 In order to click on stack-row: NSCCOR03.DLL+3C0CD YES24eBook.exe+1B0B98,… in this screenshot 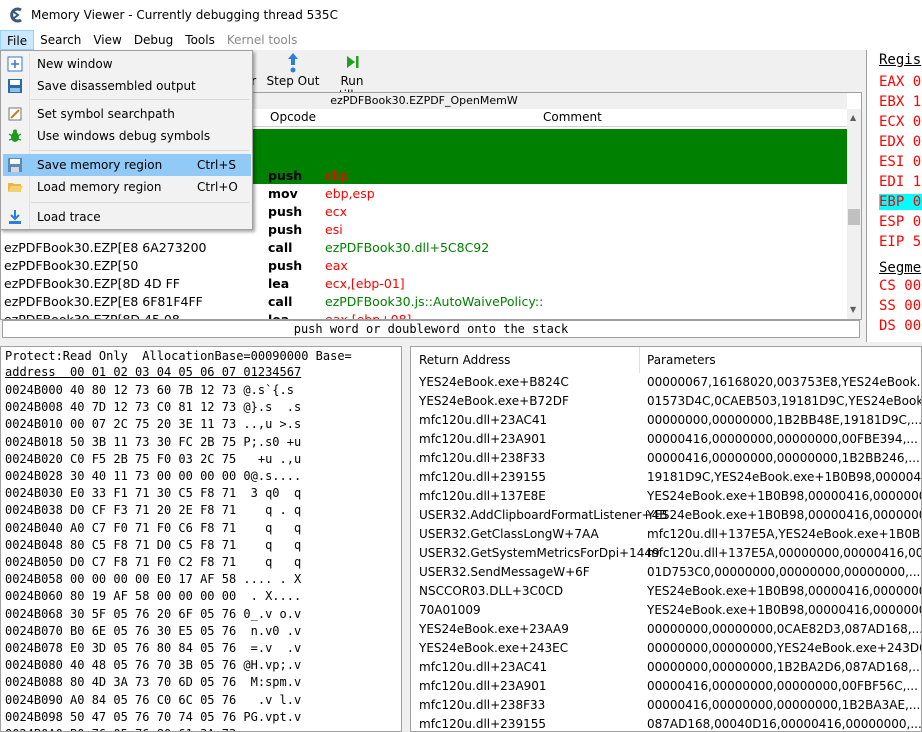, I will do `click(666, 593)`.